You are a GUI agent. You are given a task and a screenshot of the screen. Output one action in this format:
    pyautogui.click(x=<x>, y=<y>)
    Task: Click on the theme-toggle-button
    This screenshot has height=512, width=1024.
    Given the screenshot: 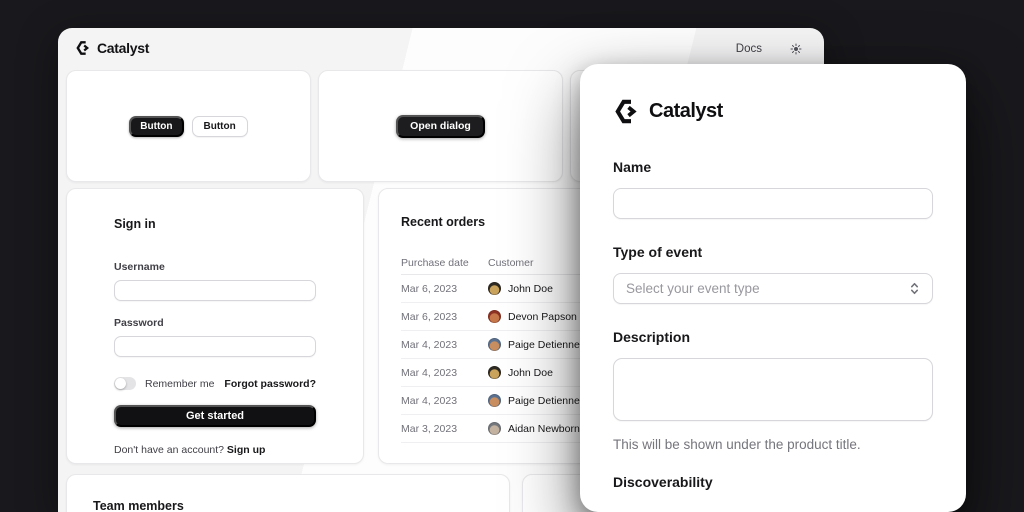 What is the action you would take?
    pyautogui.click(x=796, y=49)
    